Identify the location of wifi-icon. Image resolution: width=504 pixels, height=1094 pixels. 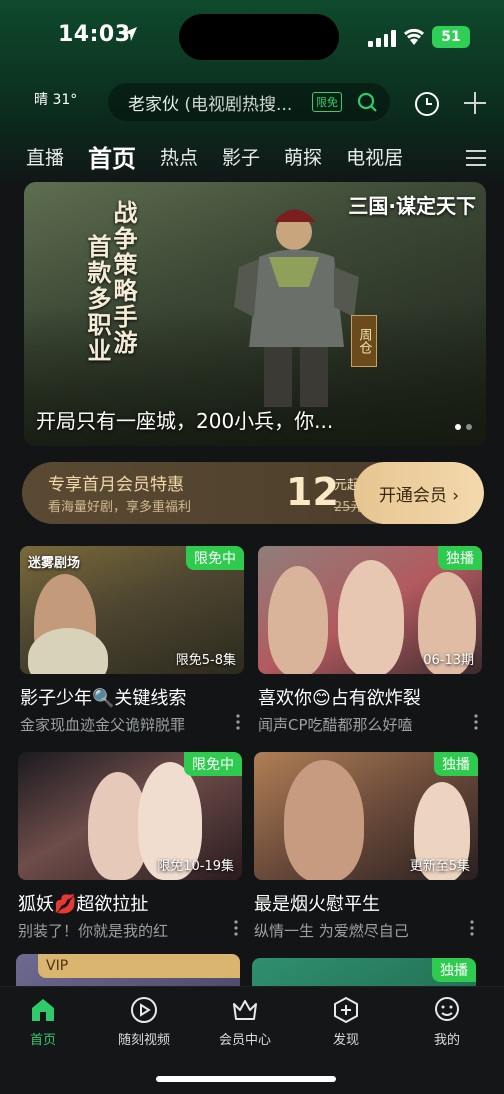
(414, 36).